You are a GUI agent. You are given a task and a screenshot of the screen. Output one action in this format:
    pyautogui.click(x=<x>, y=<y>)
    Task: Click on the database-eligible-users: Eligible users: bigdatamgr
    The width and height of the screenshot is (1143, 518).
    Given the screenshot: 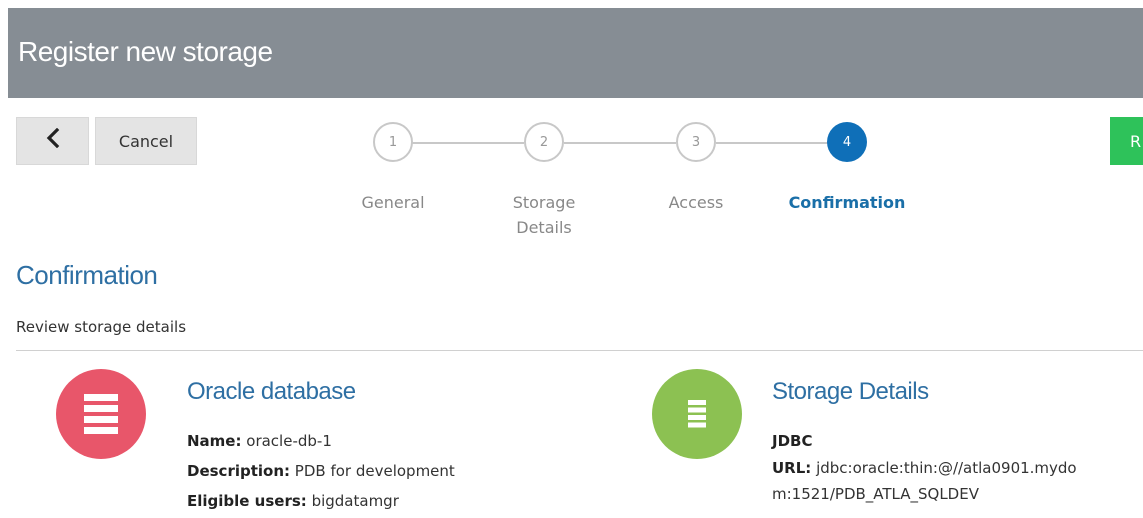 What is the action you would take?
    pyautogui.click(x=293, y=501)
    